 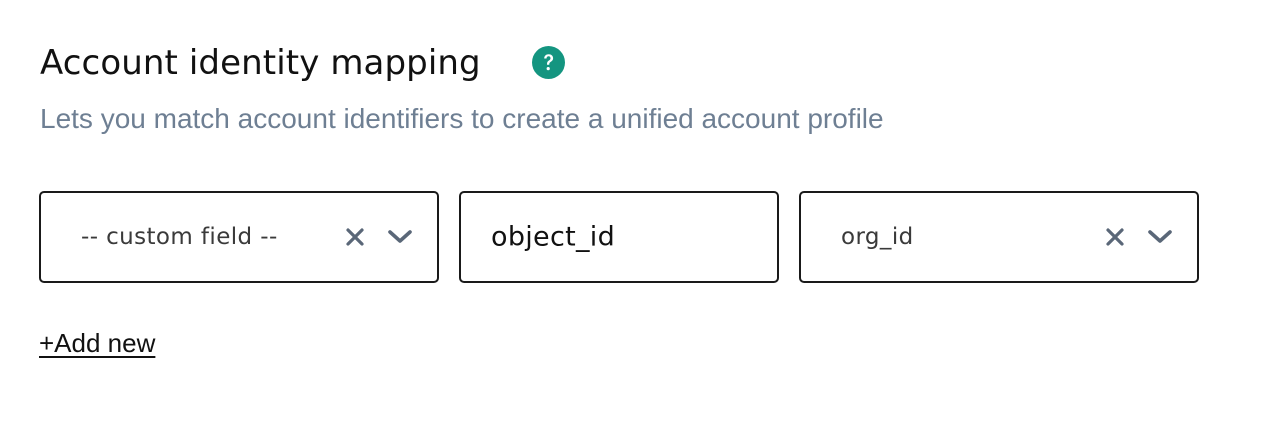 What do you see at coordinates (999, 237) in the screenshot?
I see `org-id-select: org_id` at bounding box center [999, 237].